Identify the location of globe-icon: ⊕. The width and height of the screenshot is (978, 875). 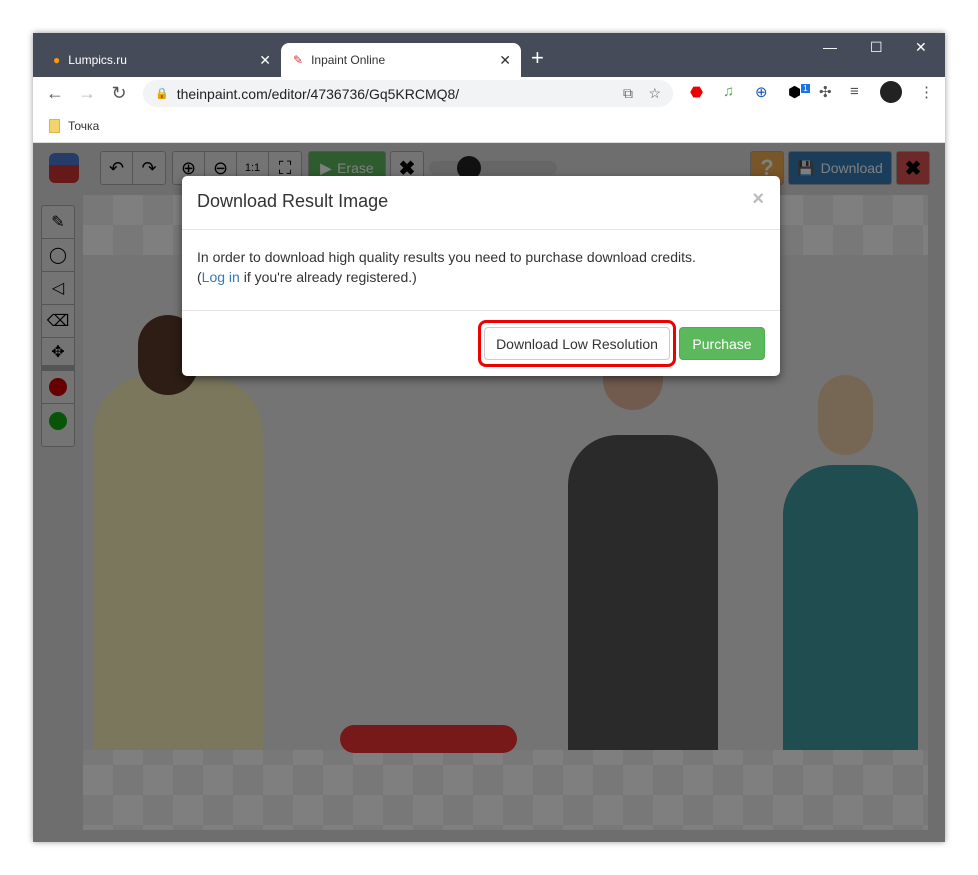
(761, 92).